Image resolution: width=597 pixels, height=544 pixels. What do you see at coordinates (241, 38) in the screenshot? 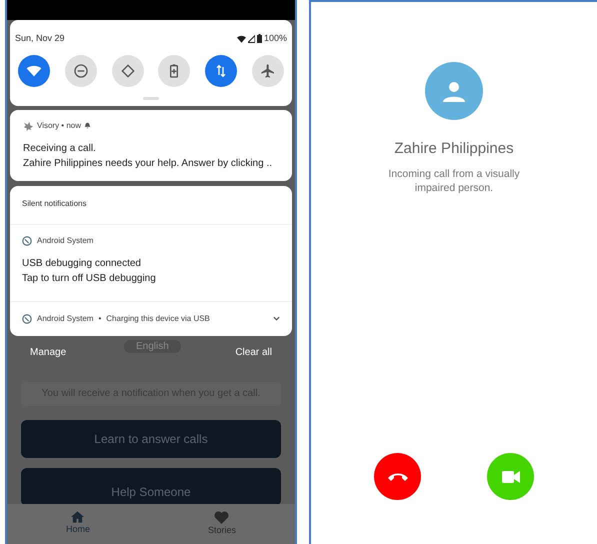
I see `wifi-icon` at bounding box center [241, 38].